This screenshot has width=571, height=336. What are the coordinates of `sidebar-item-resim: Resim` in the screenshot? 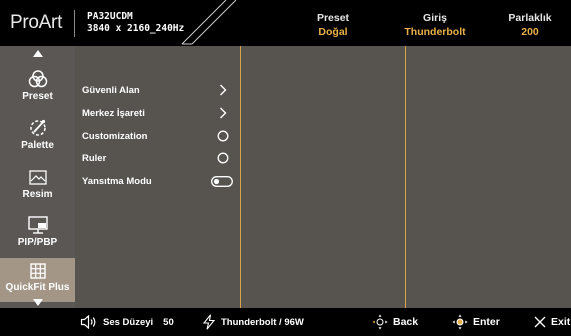 It's located at (37, 188).